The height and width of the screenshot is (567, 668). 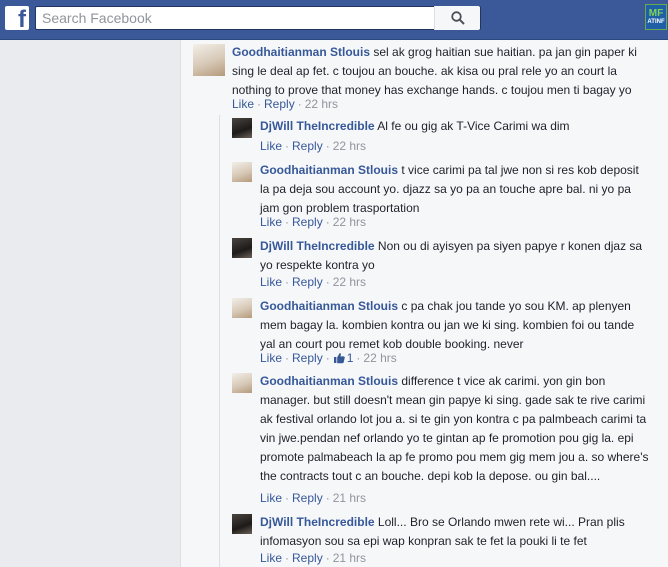 I want to click on badge-line-1: MF, so click(x=656, y=13).